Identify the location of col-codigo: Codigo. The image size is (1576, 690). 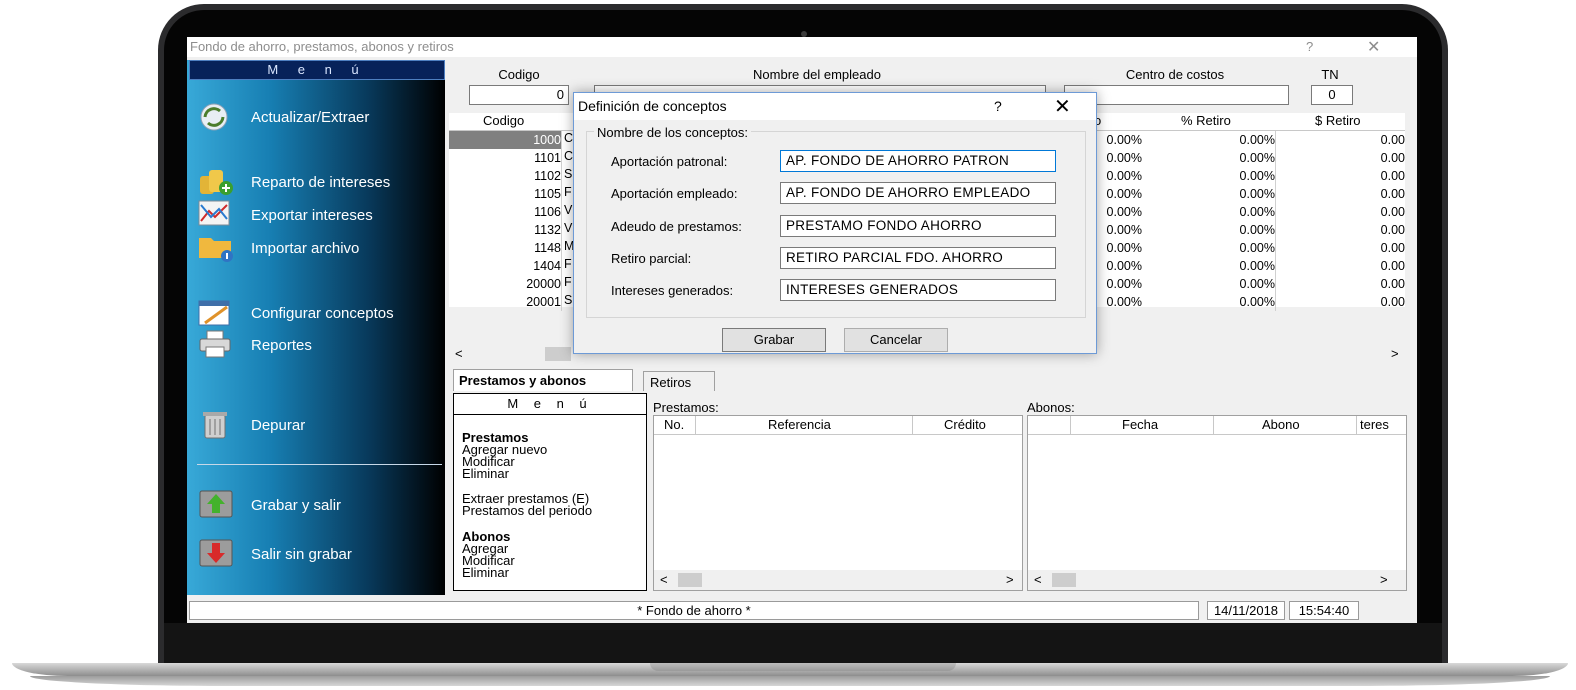
(503, 120).